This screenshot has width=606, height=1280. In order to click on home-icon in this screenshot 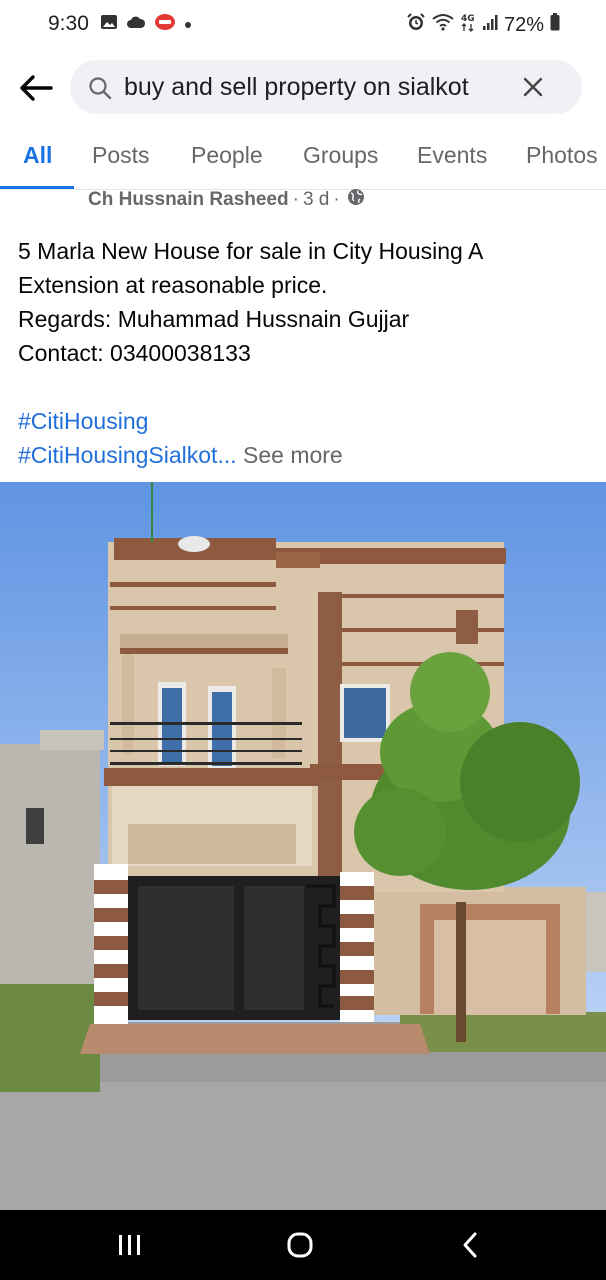, I will do `click(300, 1245)`.